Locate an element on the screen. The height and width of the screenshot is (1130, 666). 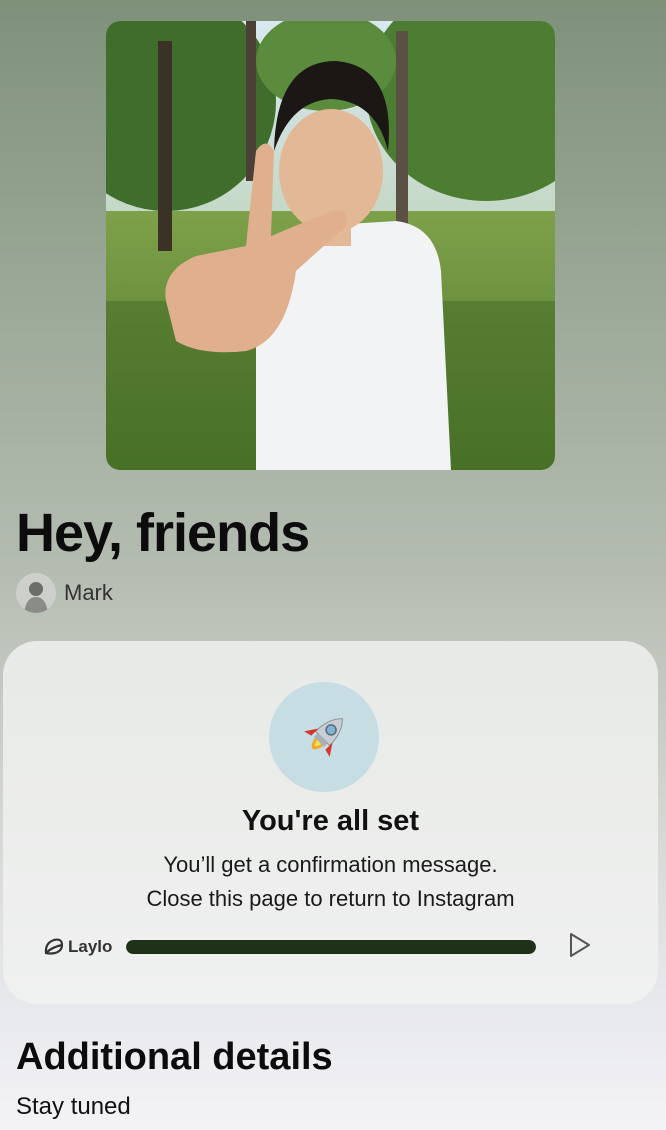
card-title: You're all set is located at coordinates (330, 821).